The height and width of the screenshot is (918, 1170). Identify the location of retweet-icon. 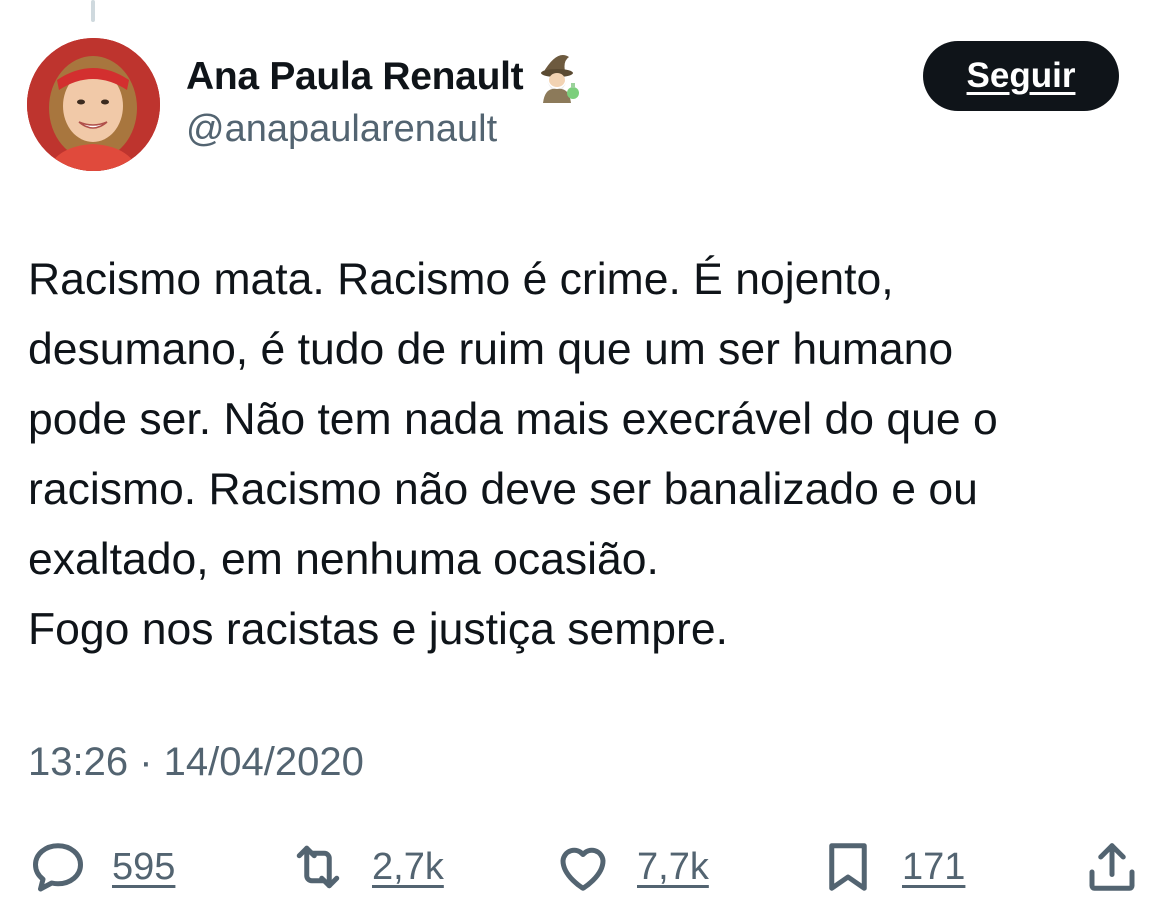
(318, 867).